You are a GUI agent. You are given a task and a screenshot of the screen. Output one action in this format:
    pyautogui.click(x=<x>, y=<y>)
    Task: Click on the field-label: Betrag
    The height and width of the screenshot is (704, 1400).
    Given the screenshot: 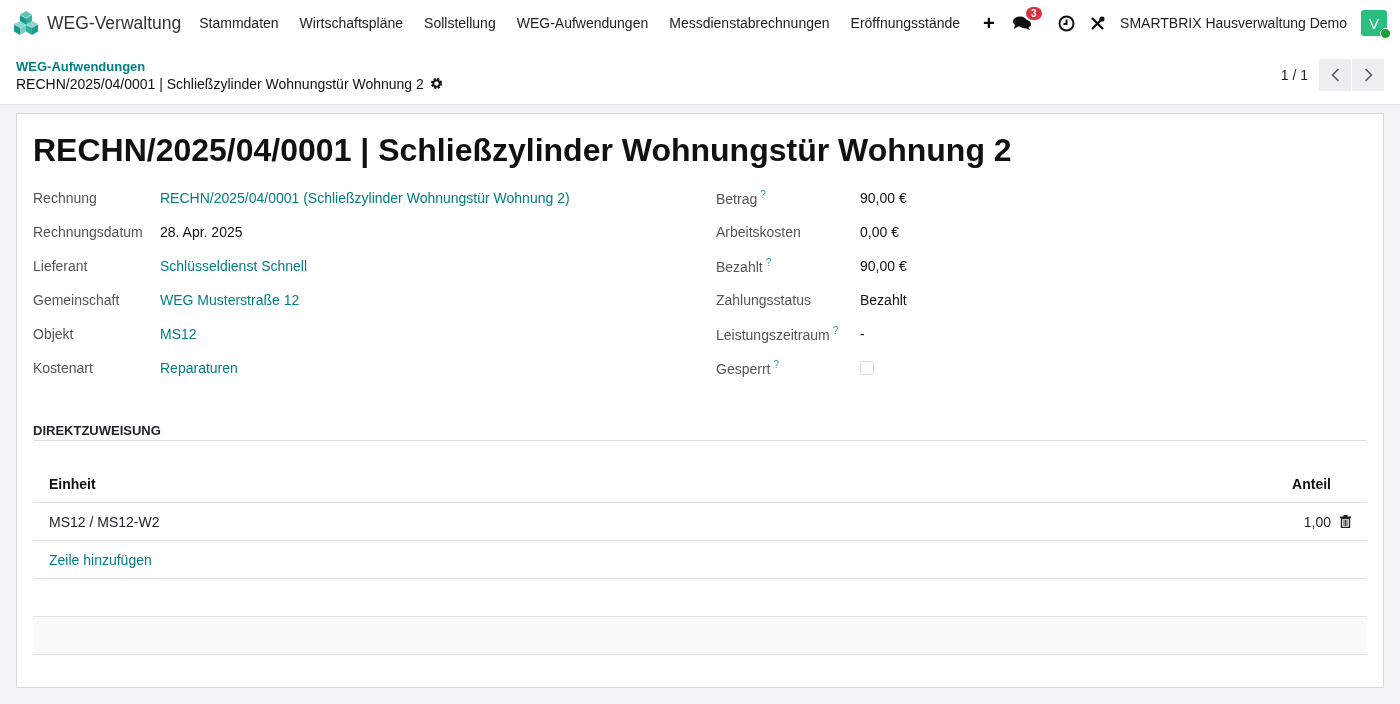 What is the action you would take?
    pyautogui.click(x=737, y=198)
    